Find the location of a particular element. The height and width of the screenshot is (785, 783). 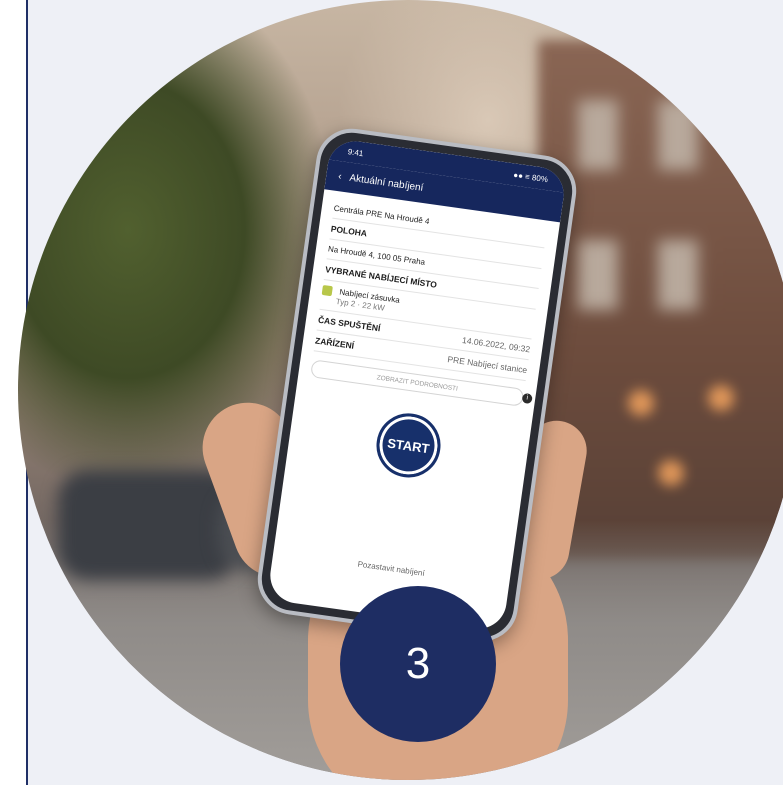

start-wrap: START is located at coordinates (408, 445).